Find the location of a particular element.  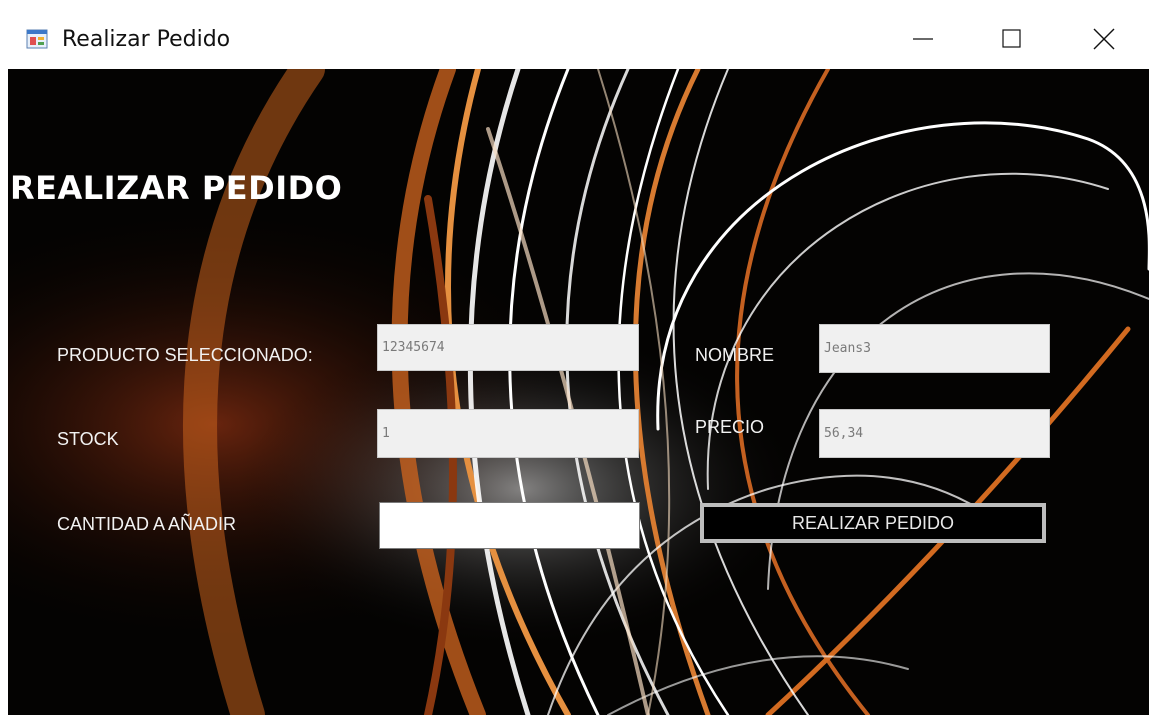

nombre-label: NOMBRE is located at coordinates (735, 355).